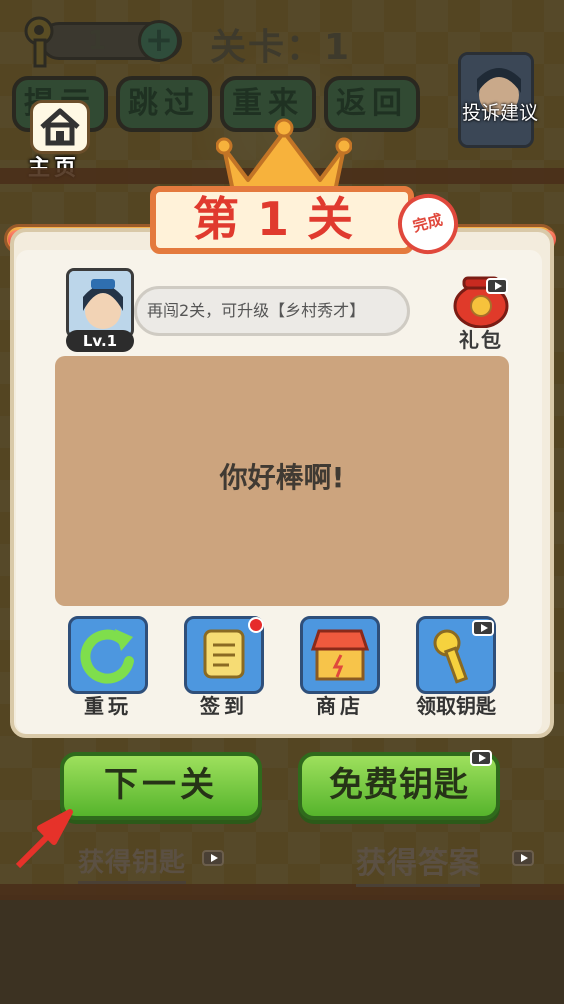 The image size is (564, 1004). Describe the element at coordinates (523, 858) in the screenshot. I see `get-answer-link-video-icon` at that location.